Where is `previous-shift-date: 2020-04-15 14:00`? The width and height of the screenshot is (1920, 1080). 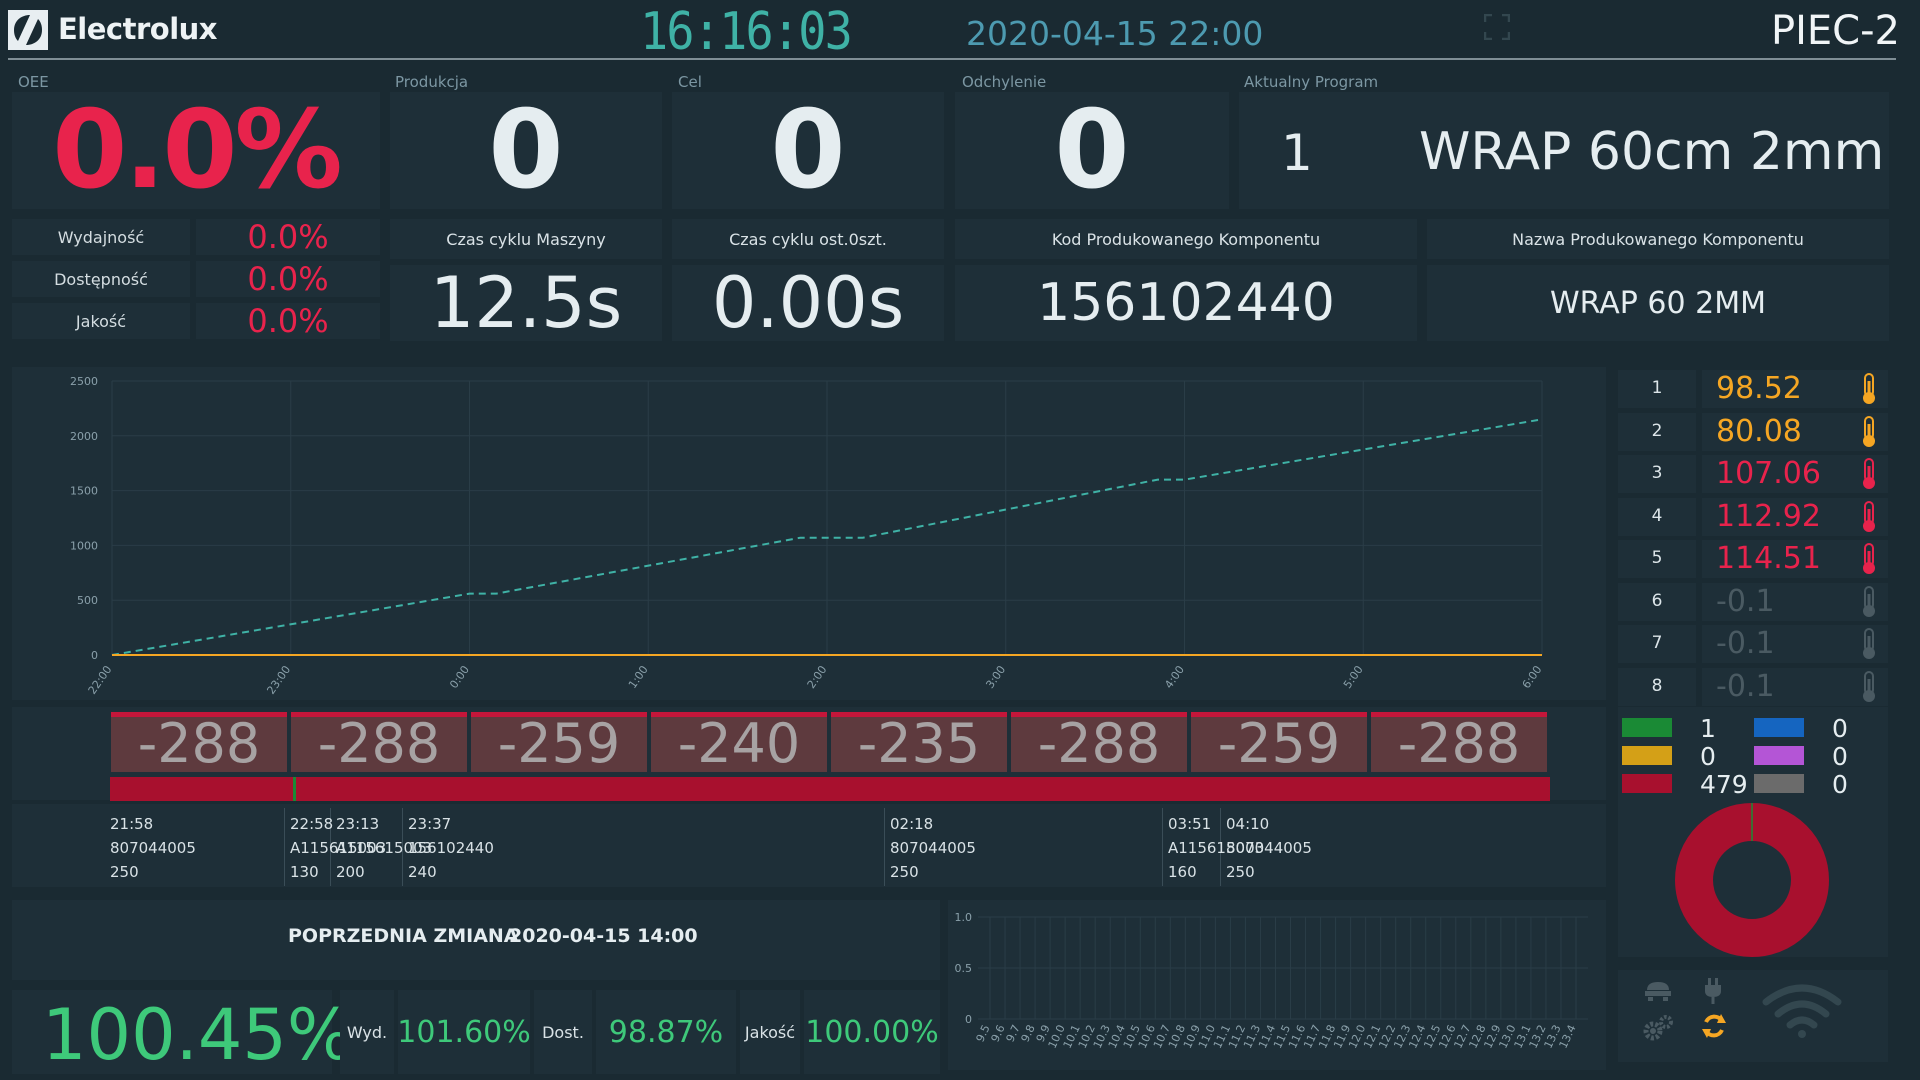 previous-shift-date: 2020-04-15 14:00 is located at coordinates (603, 936).